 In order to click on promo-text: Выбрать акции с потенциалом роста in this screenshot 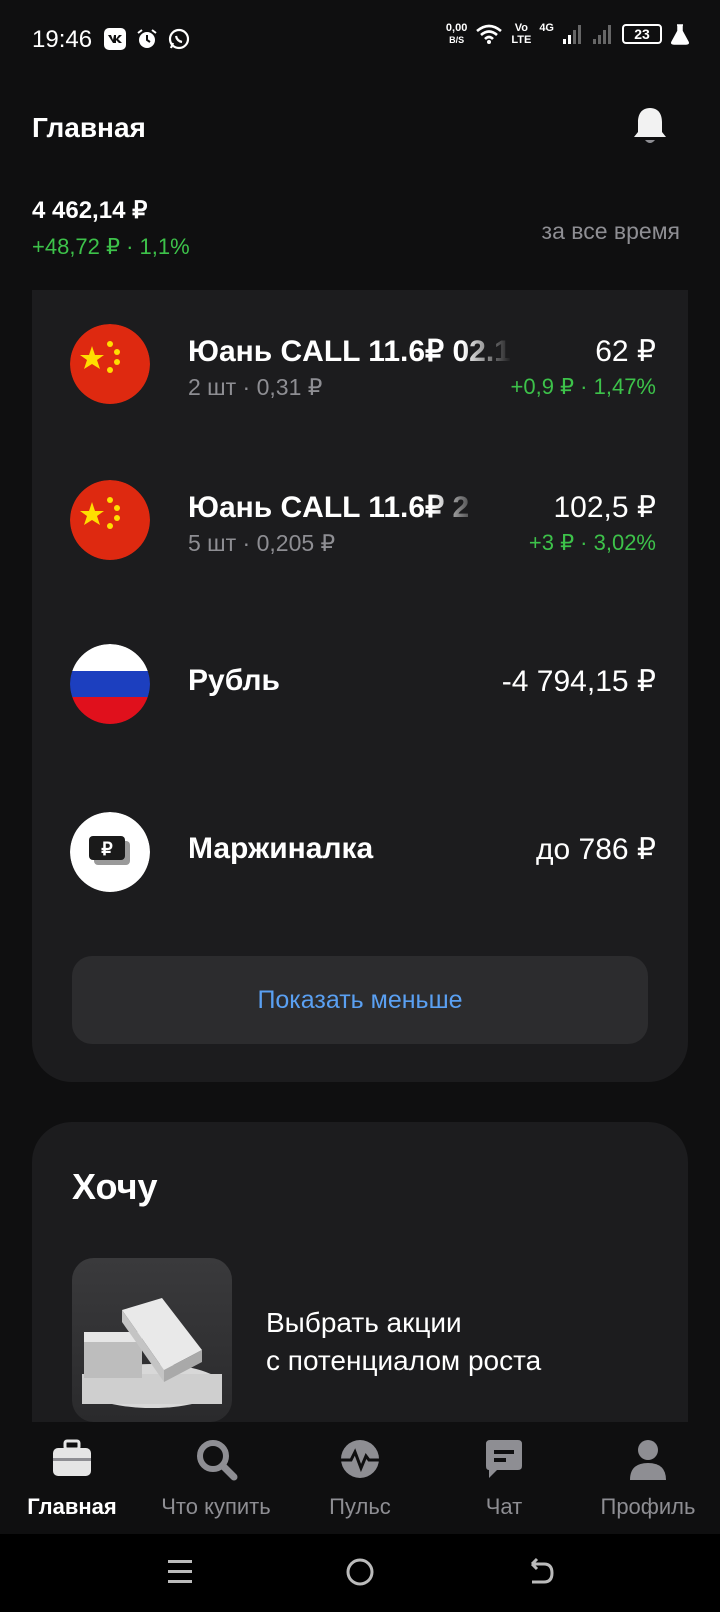, I will do `click(403, 1342)`.